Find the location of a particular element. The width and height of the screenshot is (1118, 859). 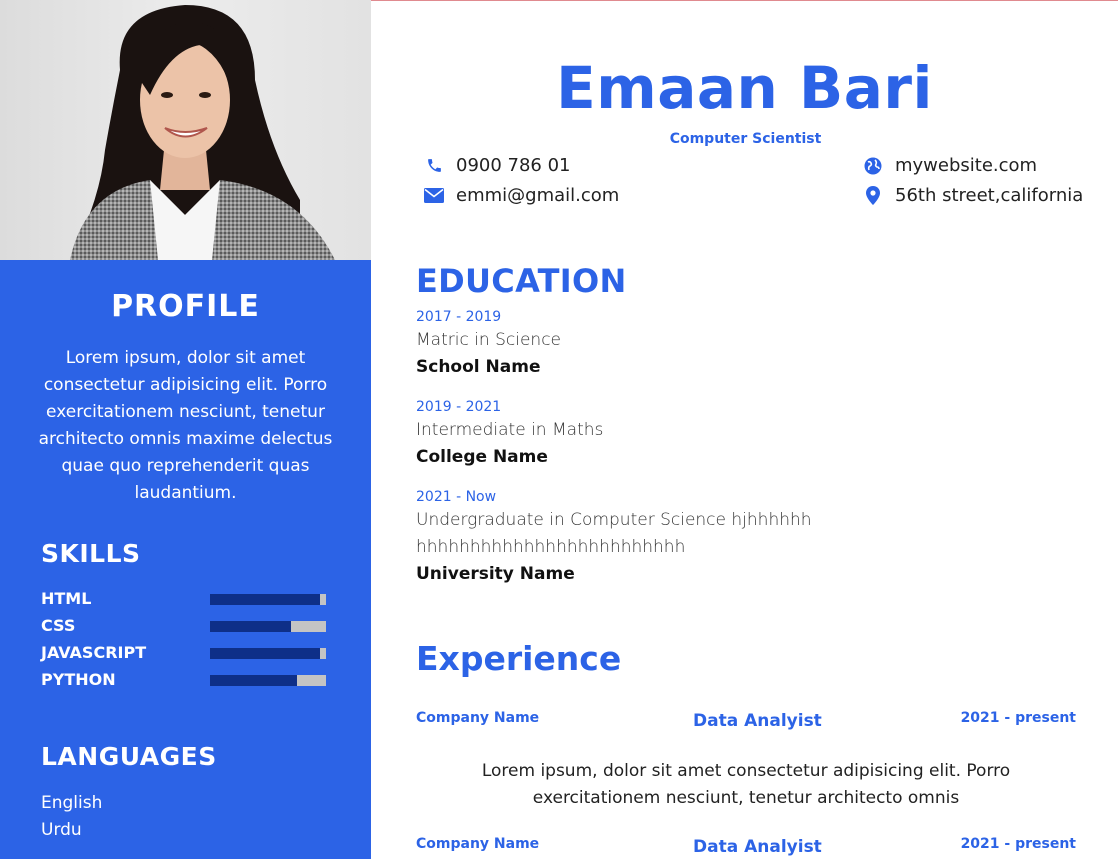

language-item: English is located at coordinates (72, 803).